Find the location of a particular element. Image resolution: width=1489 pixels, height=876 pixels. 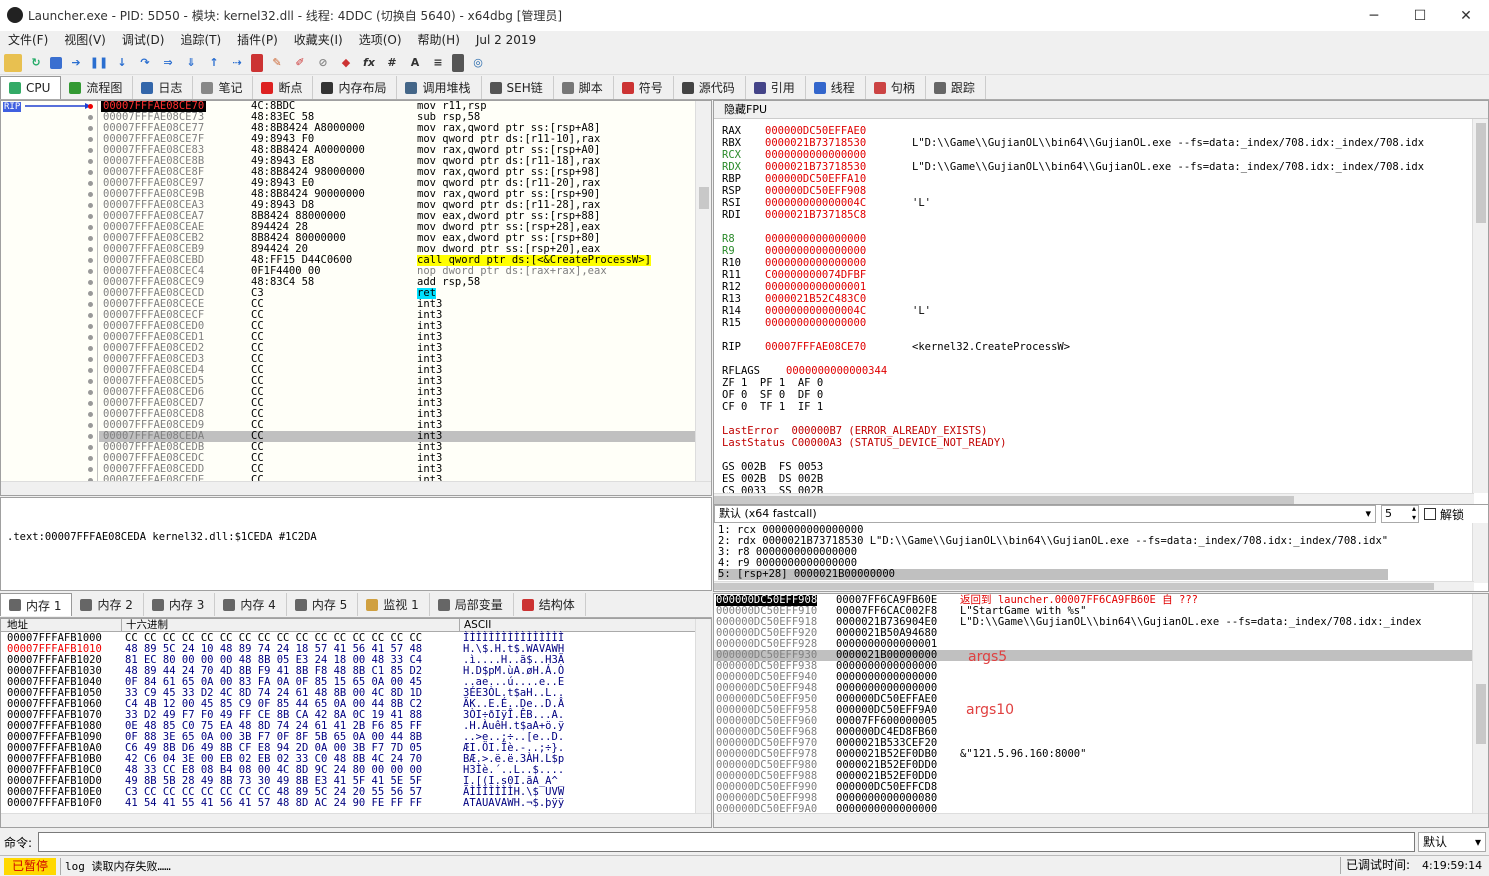

args-hscroll is located at coordinates (1094, 586).